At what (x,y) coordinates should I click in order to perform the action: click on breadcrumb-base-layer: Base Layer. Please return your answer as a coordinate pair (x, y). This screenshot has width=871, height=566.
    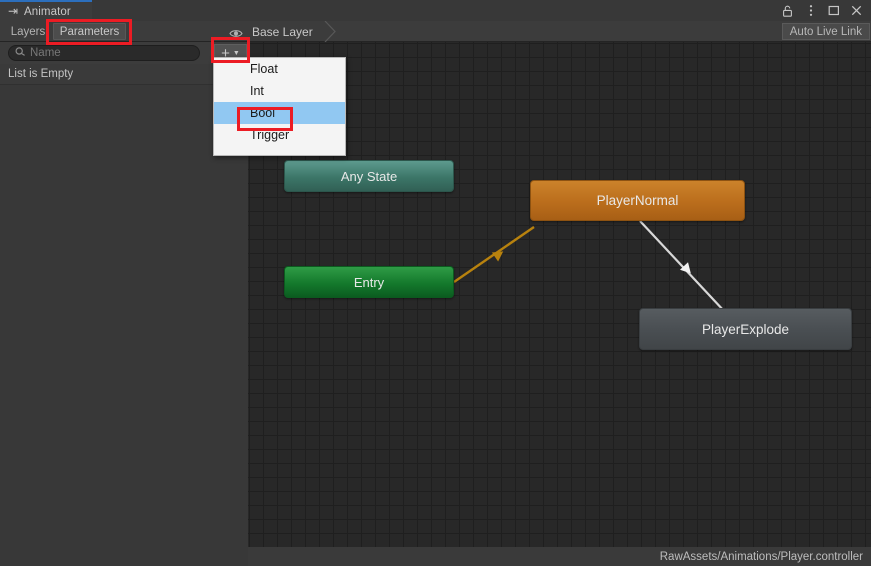
    Looking at the image, I should click on (282, 31).